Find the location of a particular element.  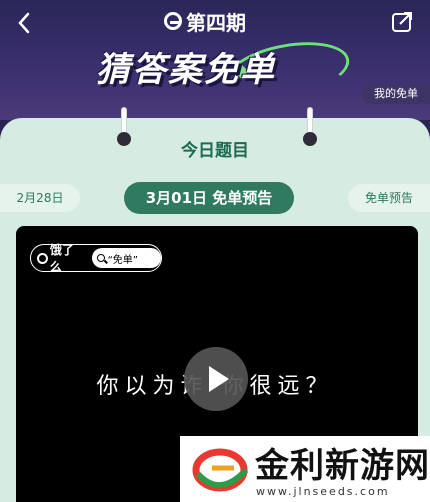

page-title: 猜答案免单 is located at coordinates (186, 70).